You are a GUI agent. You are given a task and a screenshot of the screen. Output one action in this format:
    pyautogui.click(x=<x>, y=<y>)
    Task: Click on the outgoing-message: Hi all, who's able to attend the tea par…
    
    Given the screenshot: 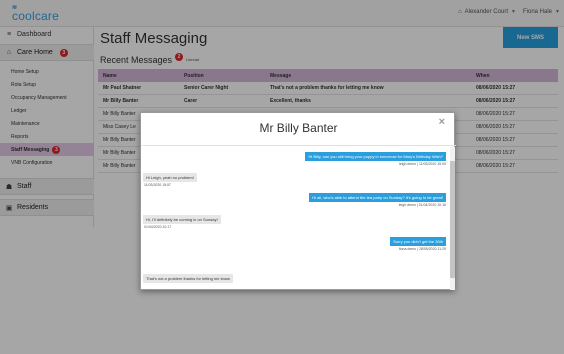 What is the action you would take?
    pyautogui.click(x=377, y=197)
    